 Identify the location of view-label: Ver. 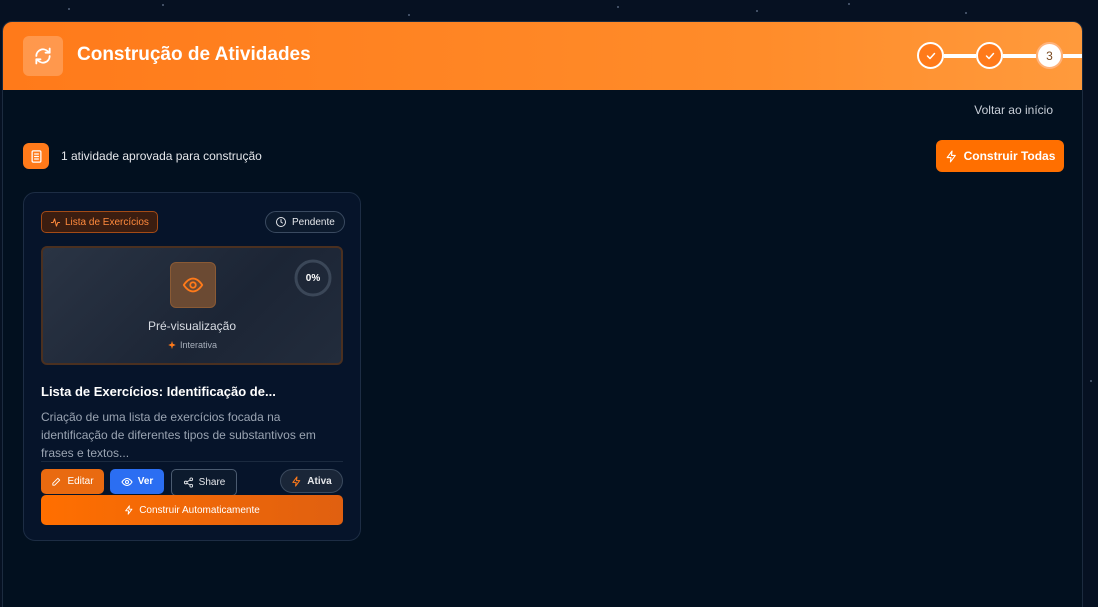
(145, 481).